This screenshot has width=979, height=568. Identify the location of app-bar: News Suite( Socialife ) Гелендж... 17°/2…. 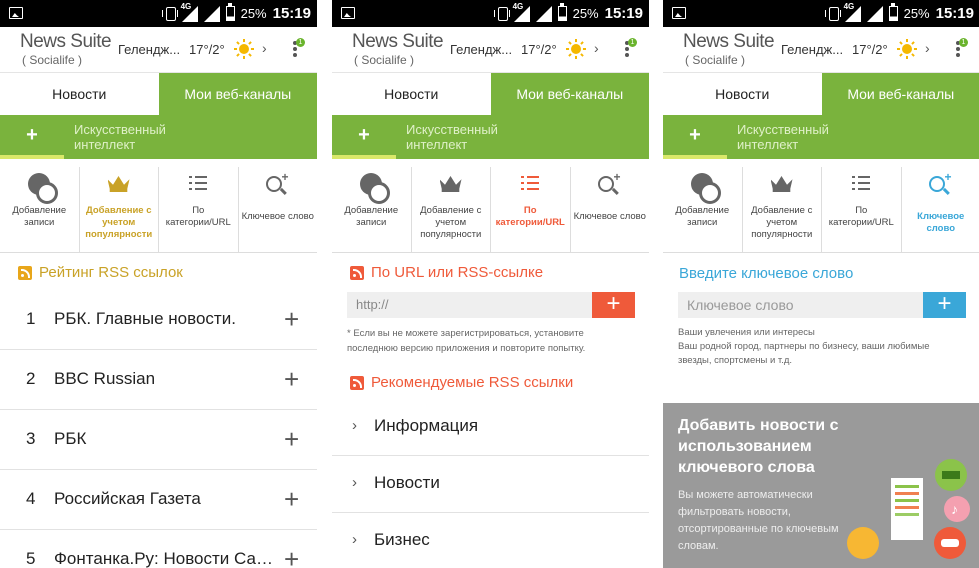
(821, 50).